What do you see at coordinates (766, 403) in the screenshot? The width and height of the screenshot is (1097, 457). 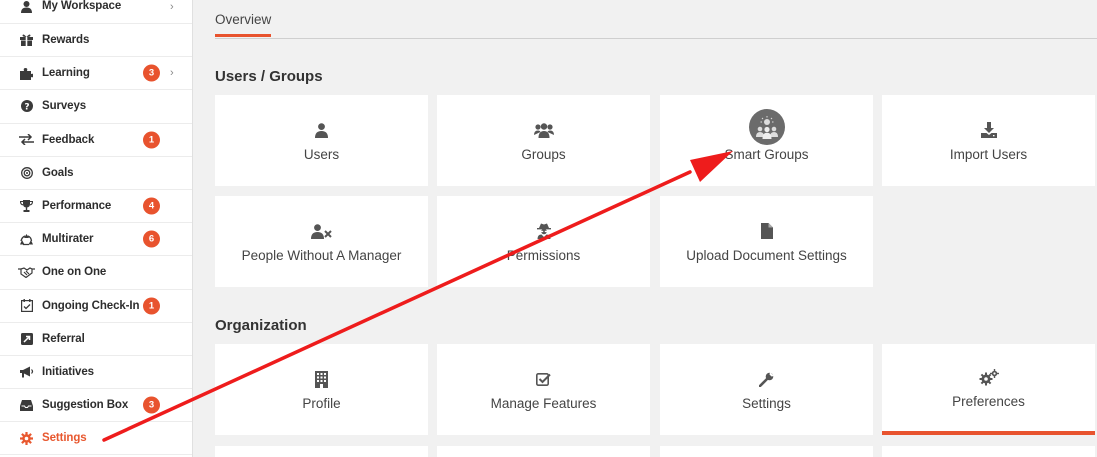 I see `card-label: Settings` at bounding box center [766, 403].